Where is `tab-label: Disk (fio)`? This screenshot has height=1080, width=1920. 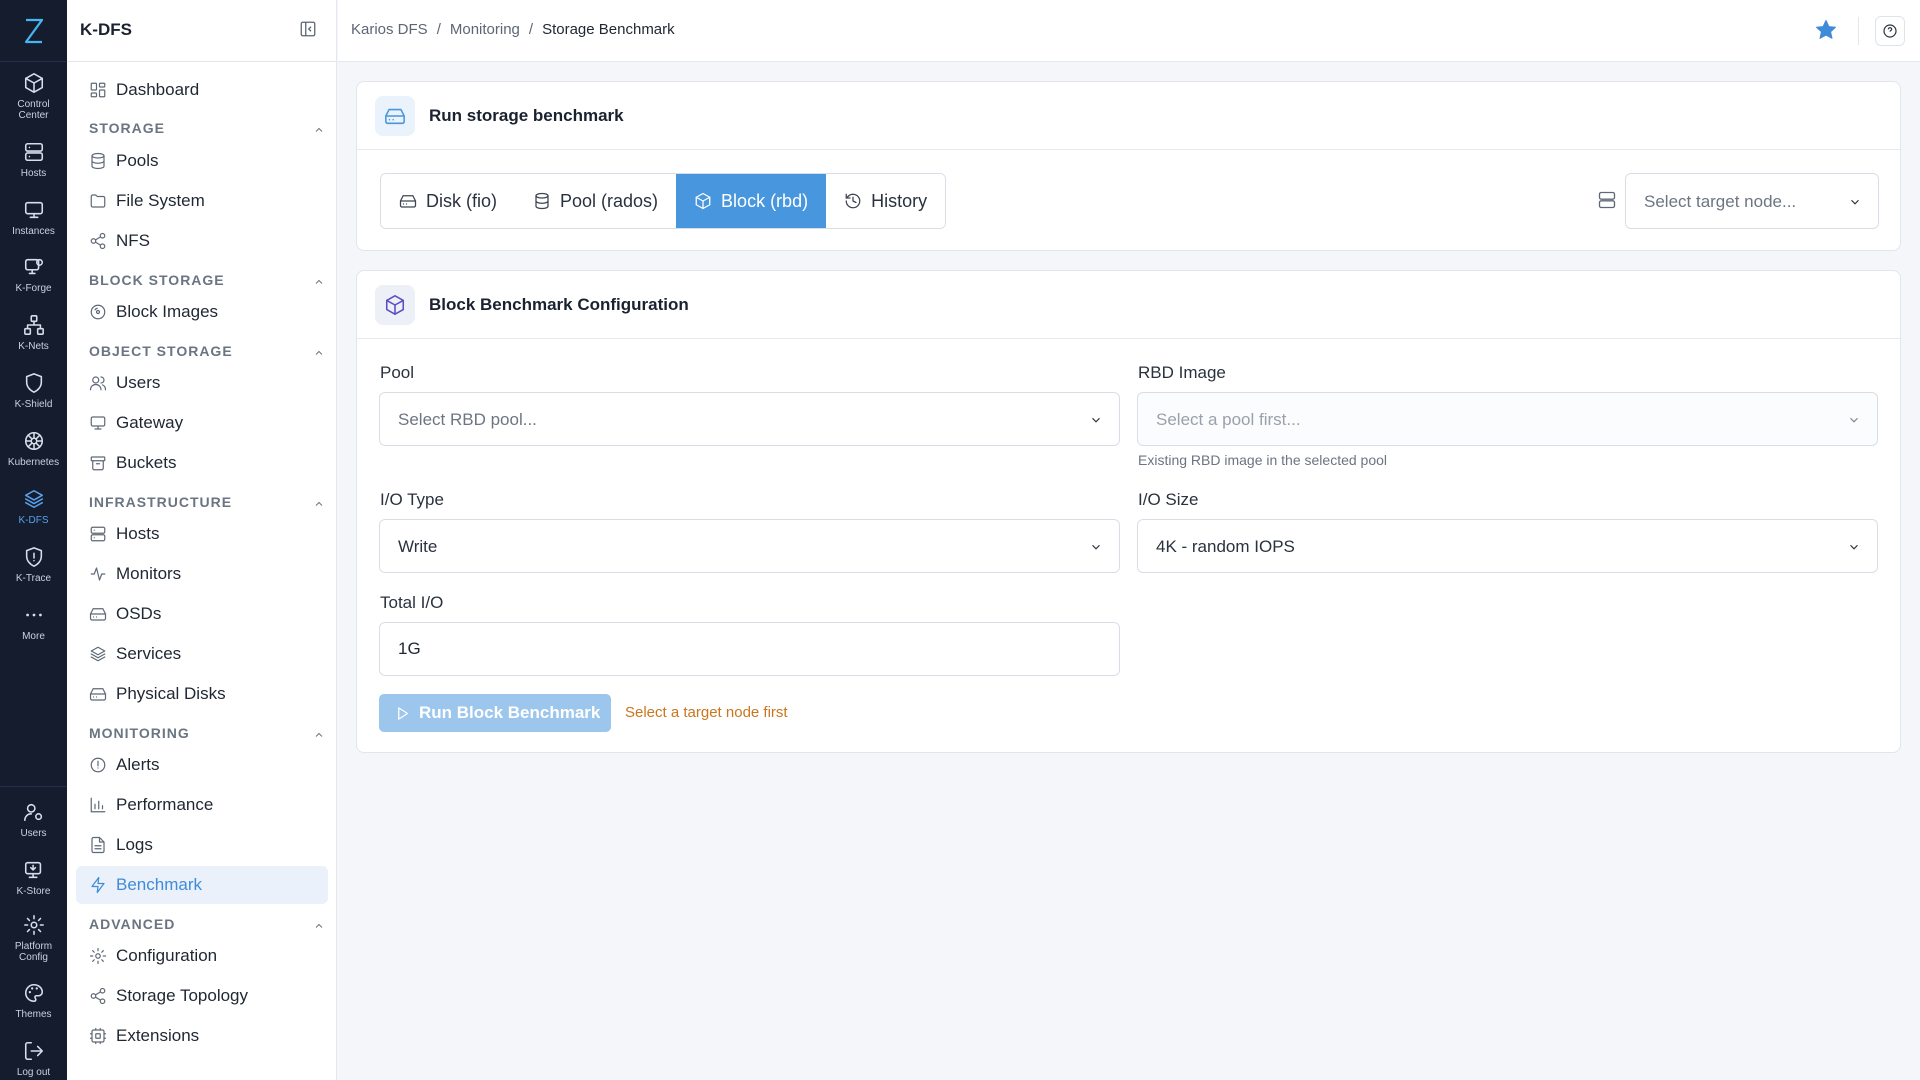 tab-label: Disk (fio) is located at coordinates (461, 200).